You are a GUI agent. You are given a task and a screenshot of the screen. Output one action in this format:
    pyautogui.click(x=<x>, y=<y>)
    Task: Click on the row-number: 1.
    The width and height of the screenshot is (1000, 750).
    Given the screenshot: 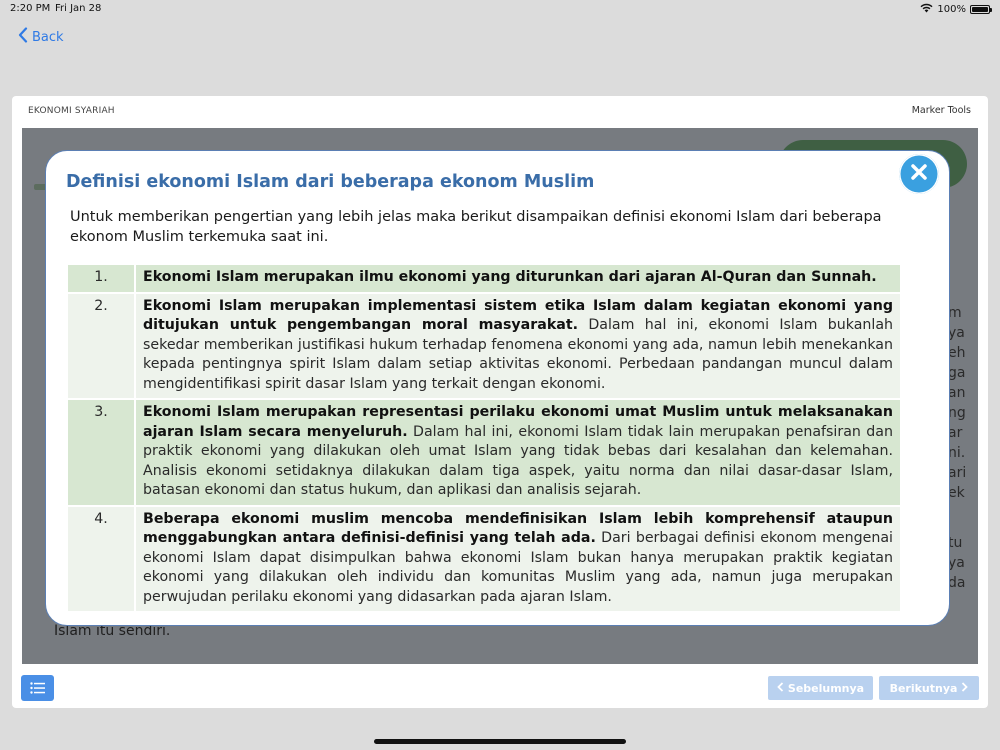 What is the action you would take?
    pyautogui.click(x=102, y=279)
    